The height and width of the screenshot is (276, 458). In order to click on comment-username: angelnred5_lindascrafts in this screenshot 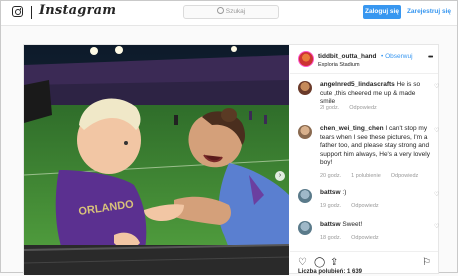, I will do `click(357, 84)`.